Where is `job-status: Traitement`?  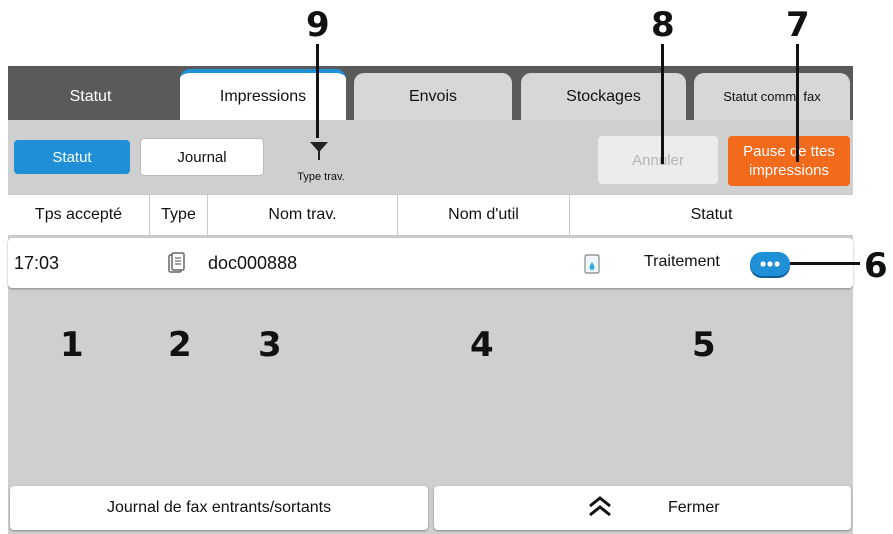 job-status: Traitement is located at coordinates (682, 261).